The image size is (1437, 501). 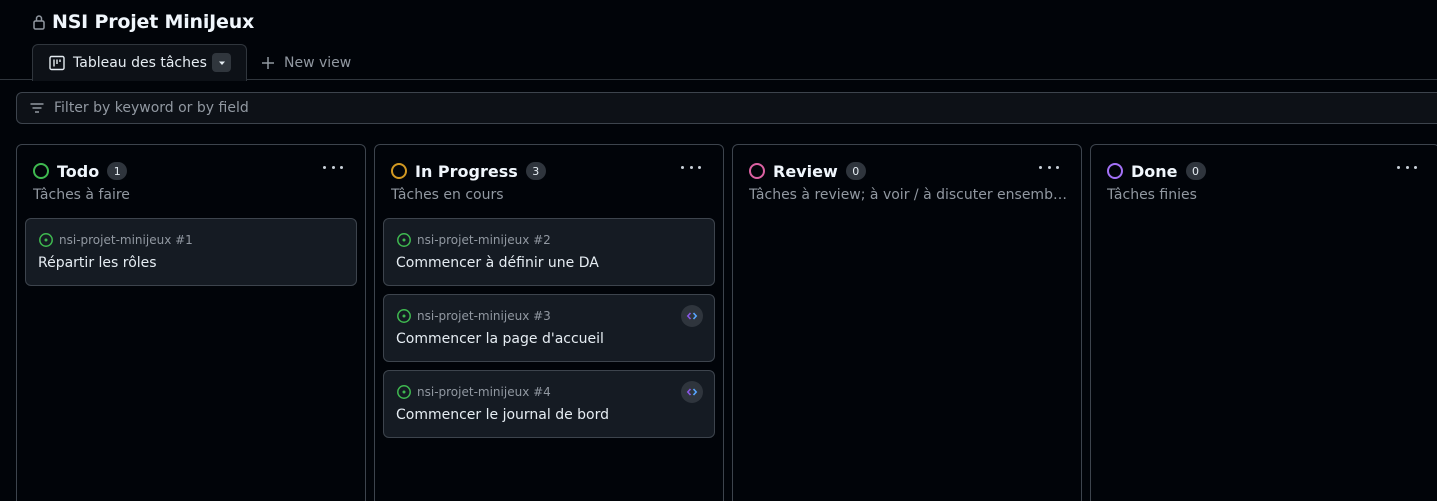 What do you see at coordinates (447, 195) in the screenshot?
I see `column-description: Tâches en cours` at bounding box center [447, 195].